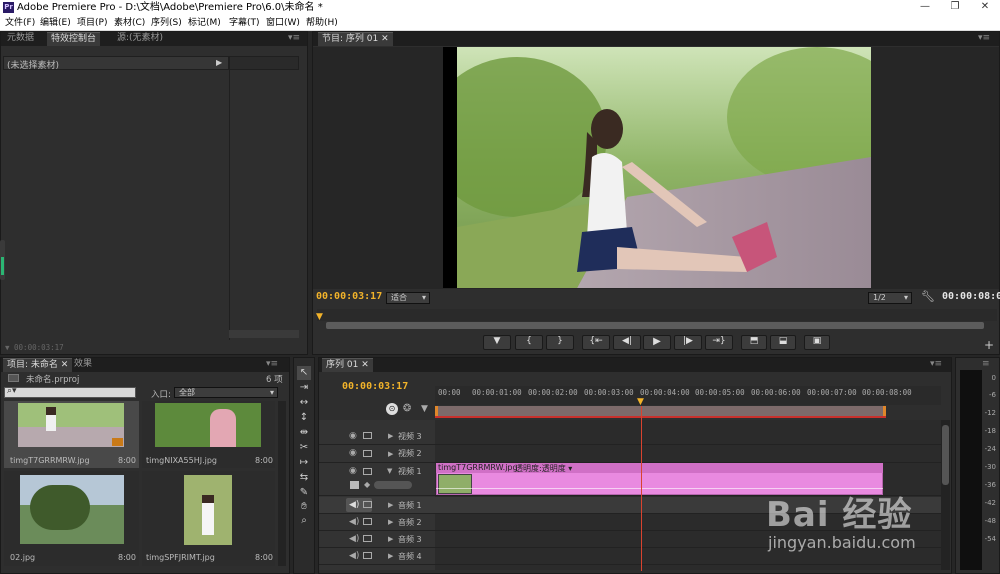  Describe the element at coordinates (219, 62) in the screenshot. I see `play-triangle-icon: ▶` at that location.